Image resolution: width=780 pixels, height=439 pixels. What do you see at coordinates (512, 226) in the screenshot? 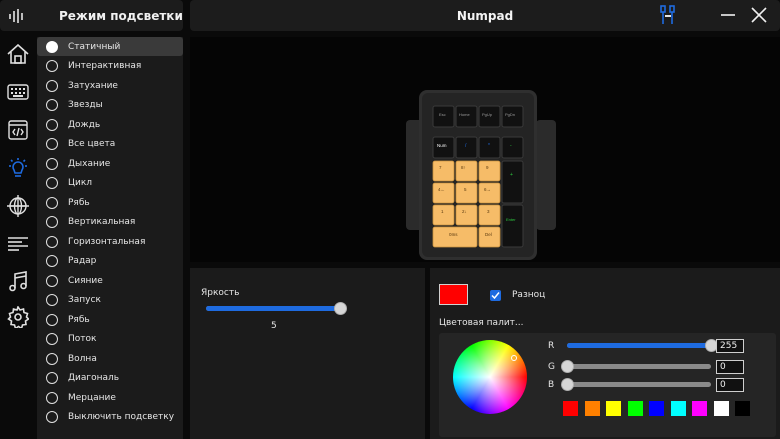
I see `key-enter` at bounding box center [512, 226].